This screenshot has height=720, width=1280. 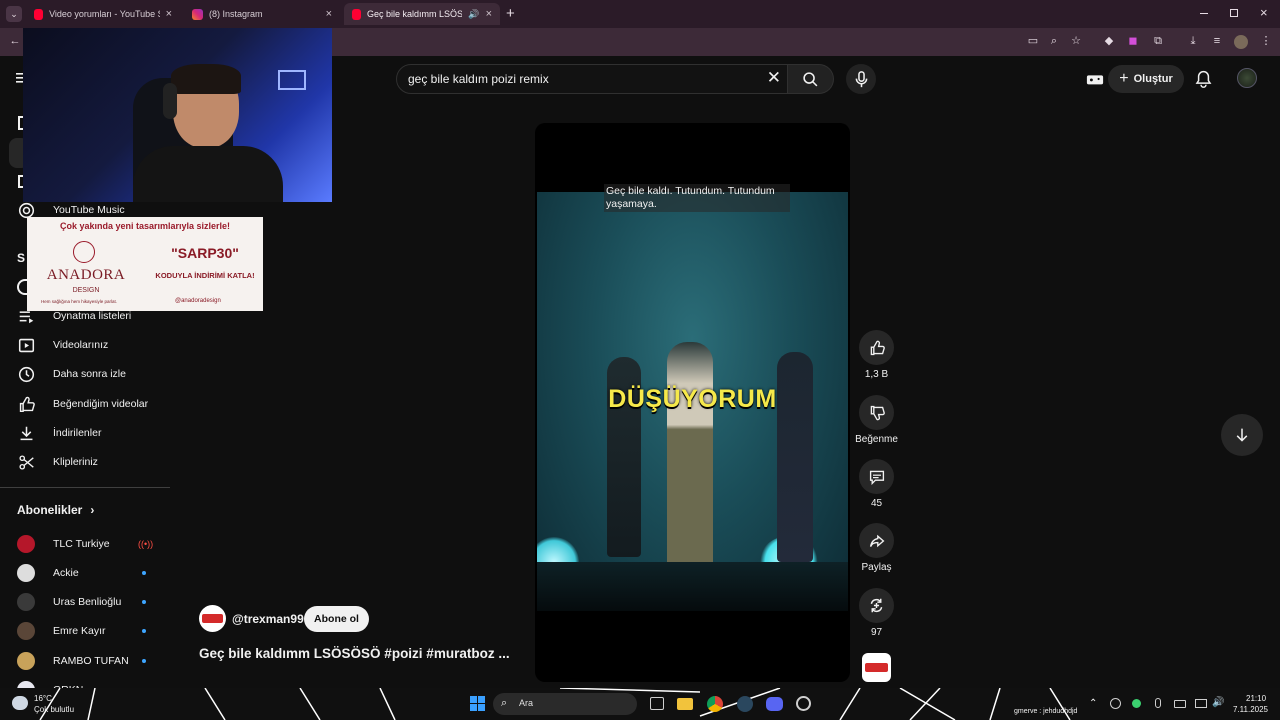 What do you see at coordinates (1250, 709) in the screenshot?
I see `clock-date: 7.11.2025` at bounding box center [1250, 709].